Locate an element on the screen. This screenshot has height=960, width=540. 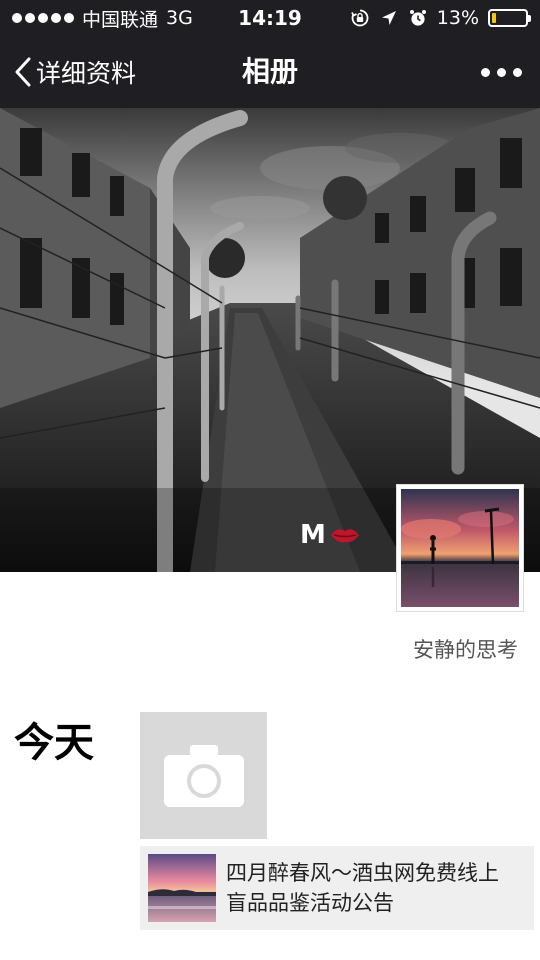
cover-watermark: M is located at coordinates (330, 535).